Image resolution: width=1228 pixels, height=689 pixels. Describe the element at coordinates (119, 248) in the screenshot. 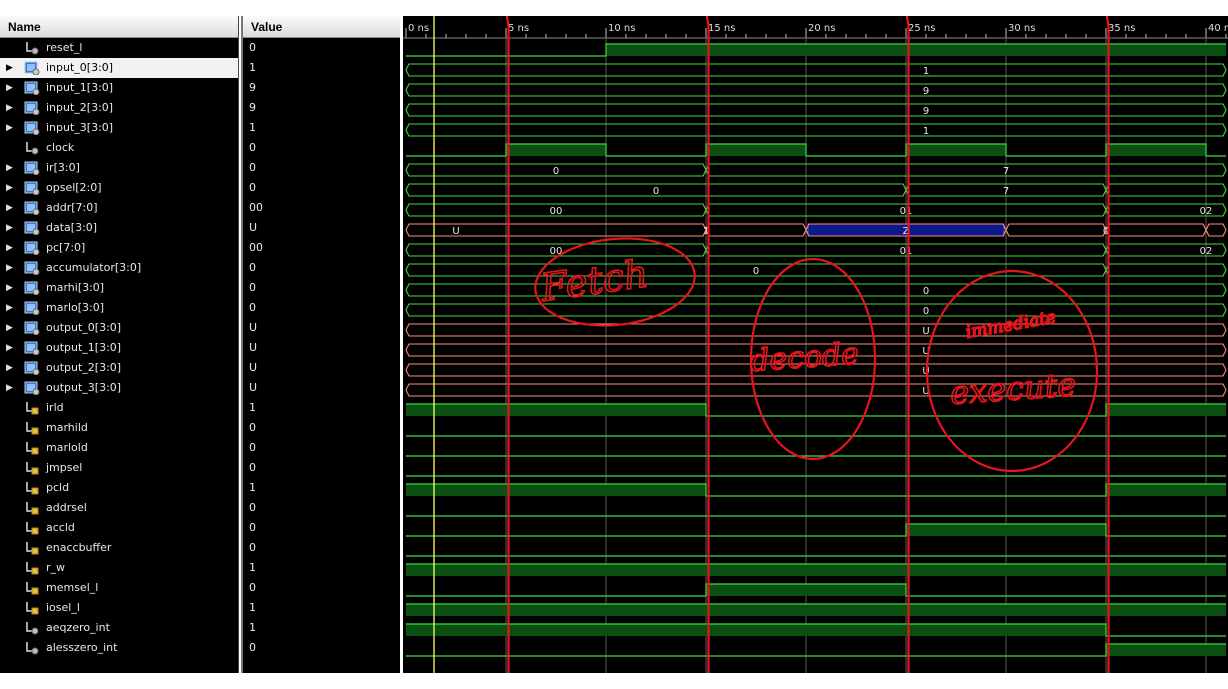

I see `signal-row: ▶ pc[7:0]` at that location.